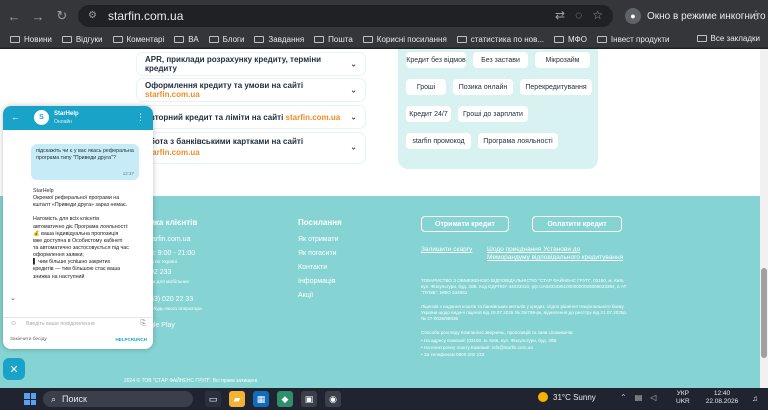  Describe the element at coordinates (438, 141) in the screenshot. I see `tag-link: starfin промокод` at that location.